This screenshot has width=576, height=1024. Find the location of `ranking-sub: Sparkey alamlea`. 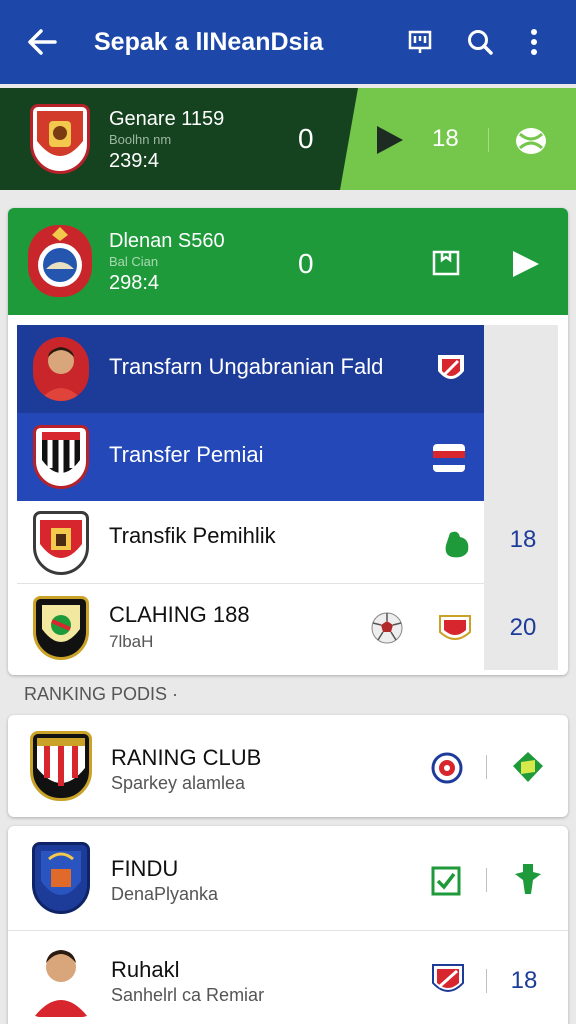

ranking-sub: Sparkey alamlea is located at coordinates (178, 783).